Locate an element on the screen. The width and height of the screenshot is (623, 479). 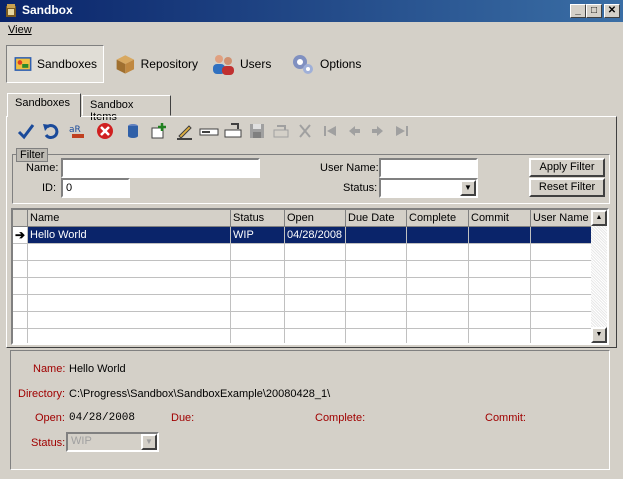
nav-repository-button: Repository is located at coordinates (156, 64).